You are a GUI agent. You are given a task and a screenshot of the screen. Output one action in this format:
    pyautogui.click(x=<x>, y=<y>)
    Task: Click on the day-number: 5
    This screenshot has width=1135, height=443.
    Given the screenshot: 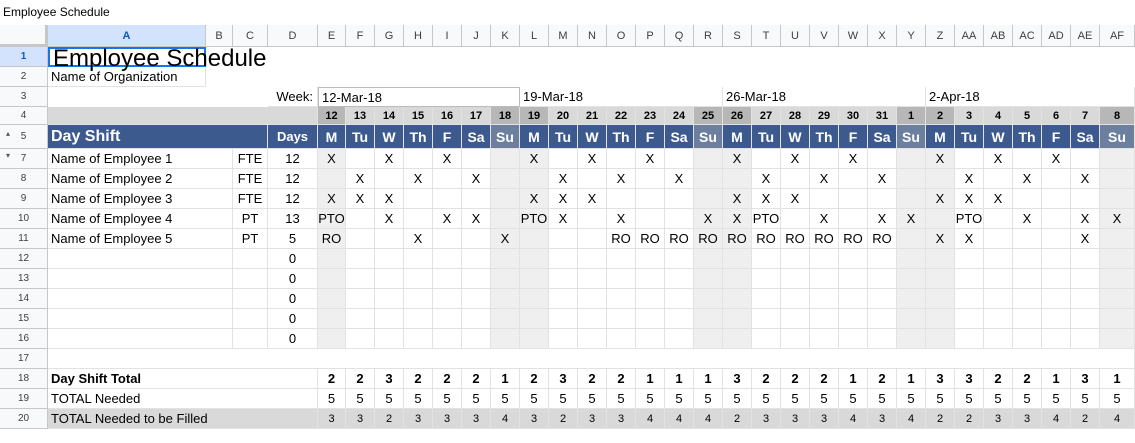 What is the action you would take?
    pyautogui.click(x=1027, y=116)
    